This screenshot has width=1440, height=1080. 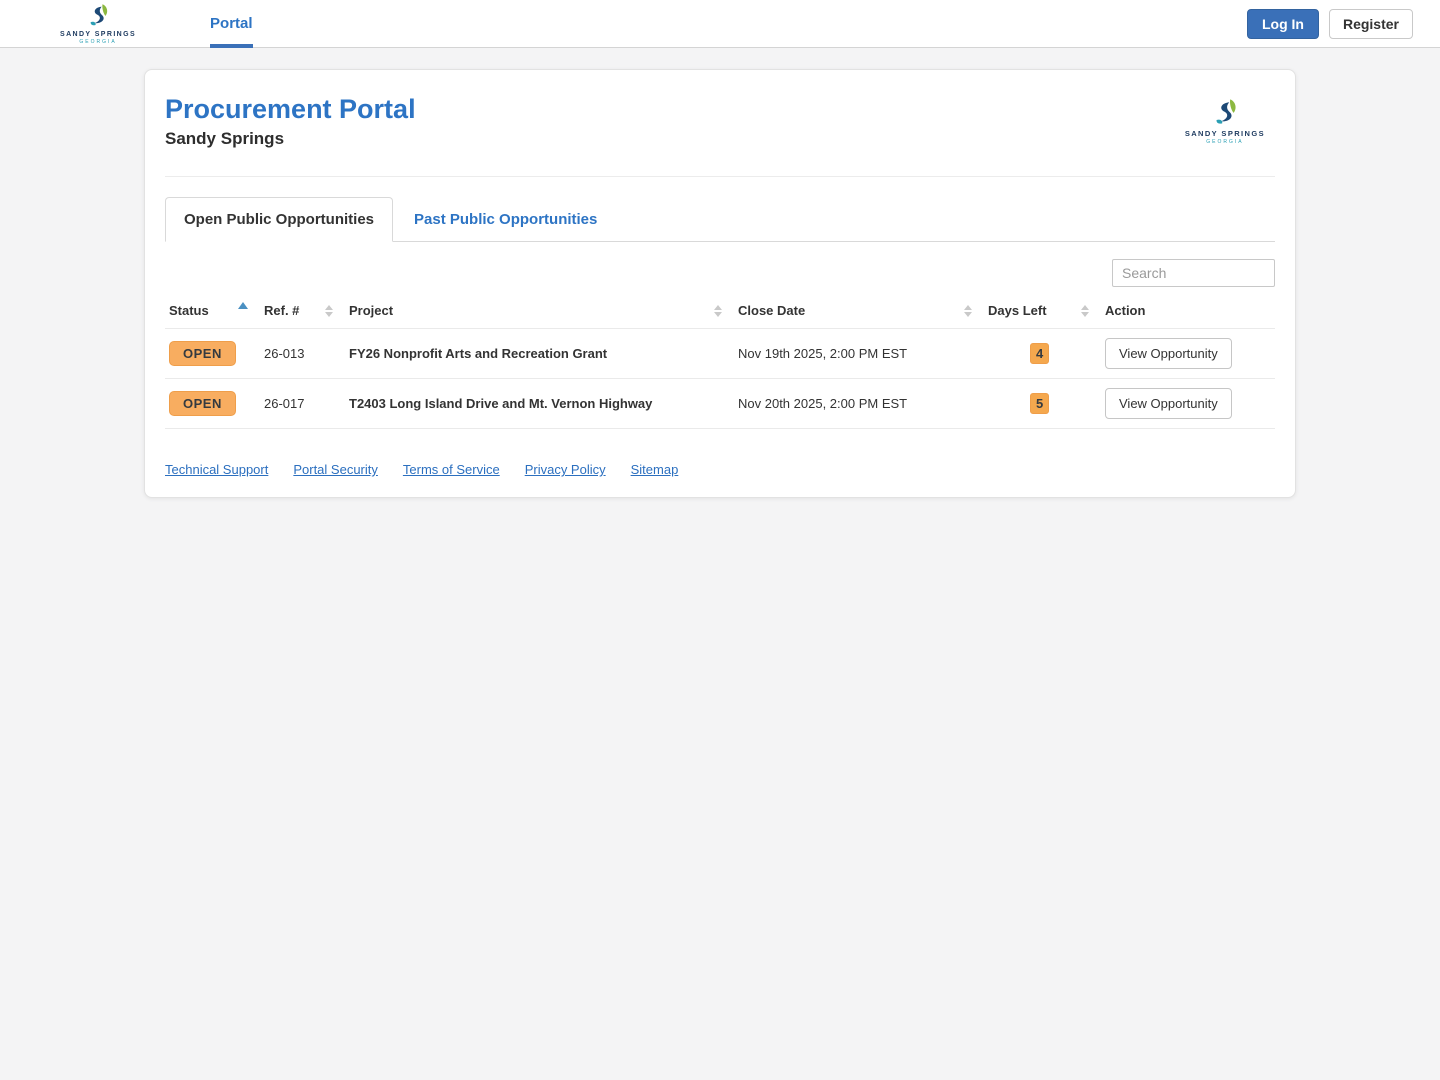 What do you see at coordinates (772, 310) in the screenshot?
I see `column-label: Close Date` at bounding box center [772, 310].